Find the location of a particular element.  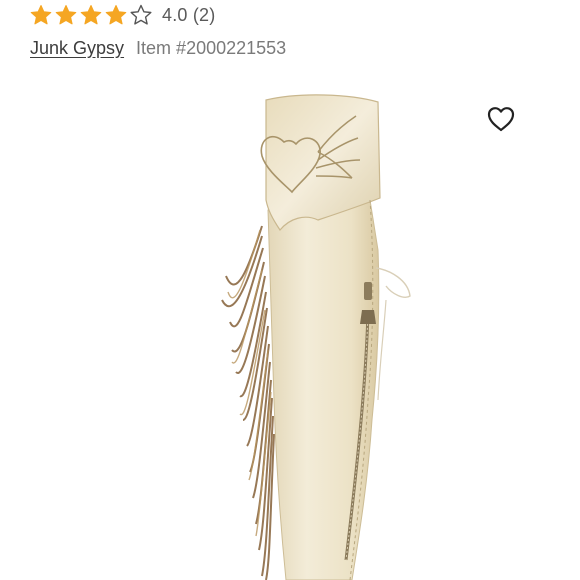

item-number: Item #2000221553 is located at coordinates (211, 47).